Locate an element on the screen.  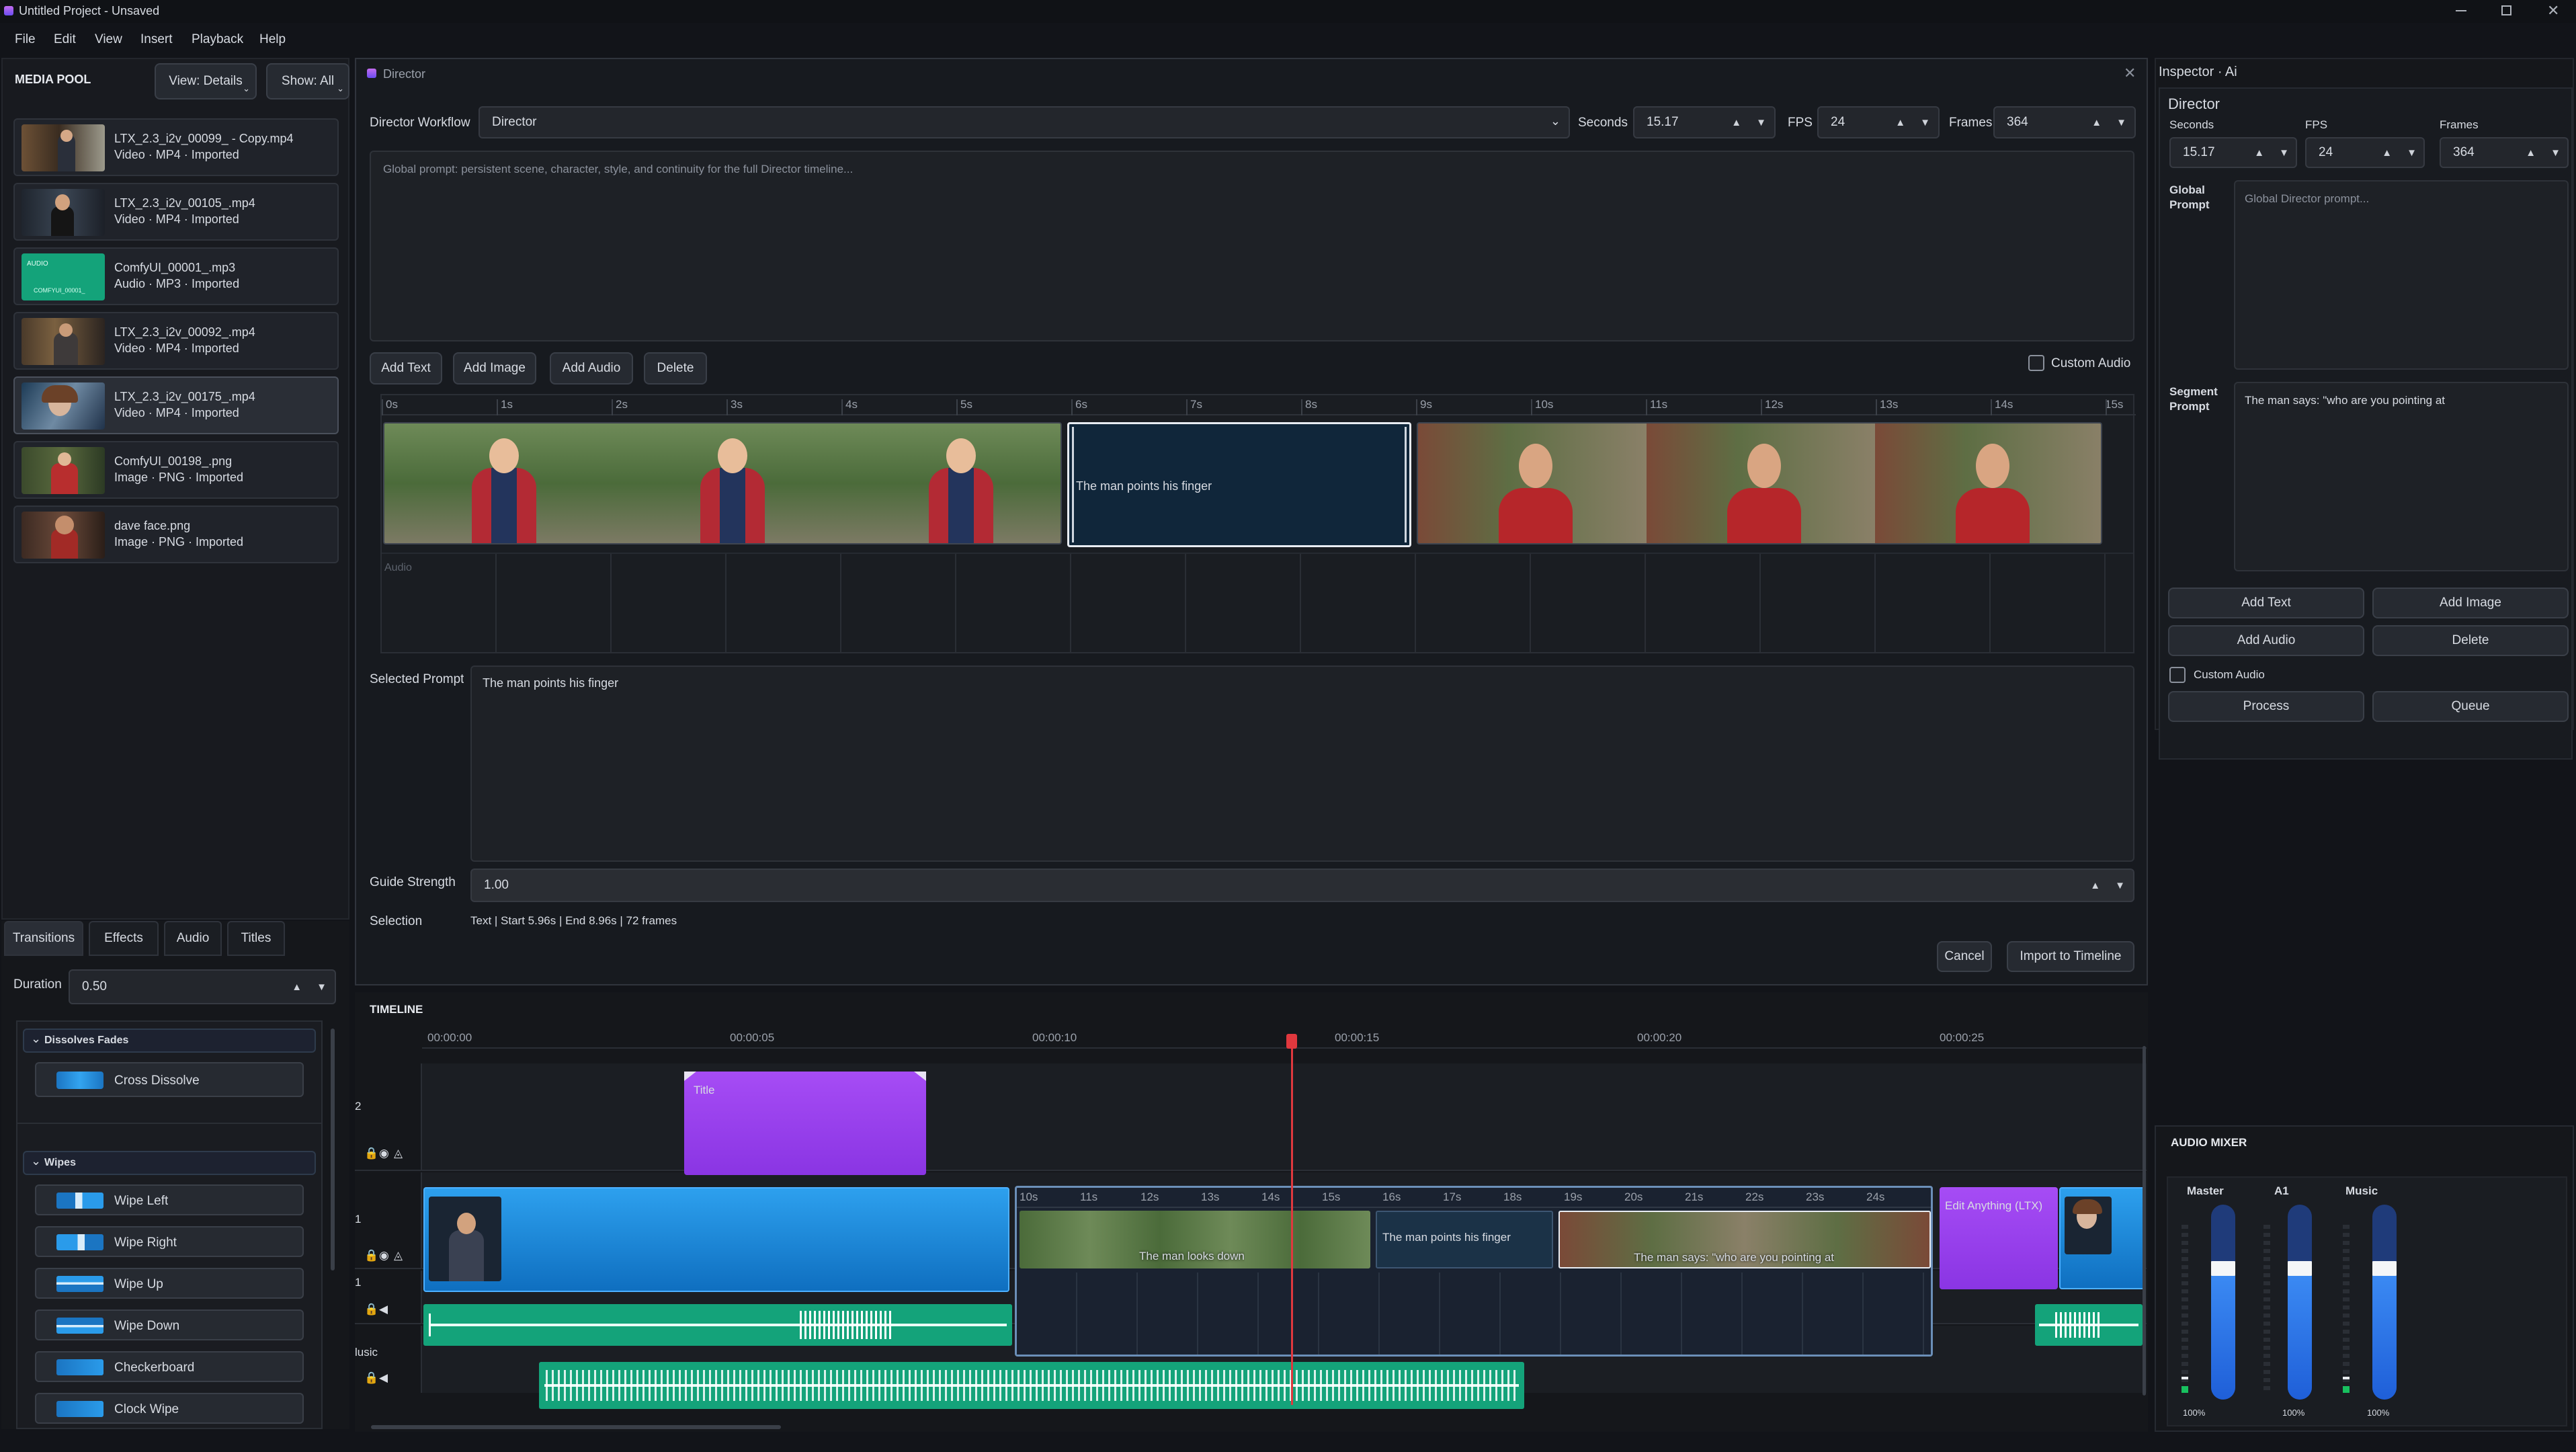
inspector-delete-button: Delete is located at coordinates (2470, 640).